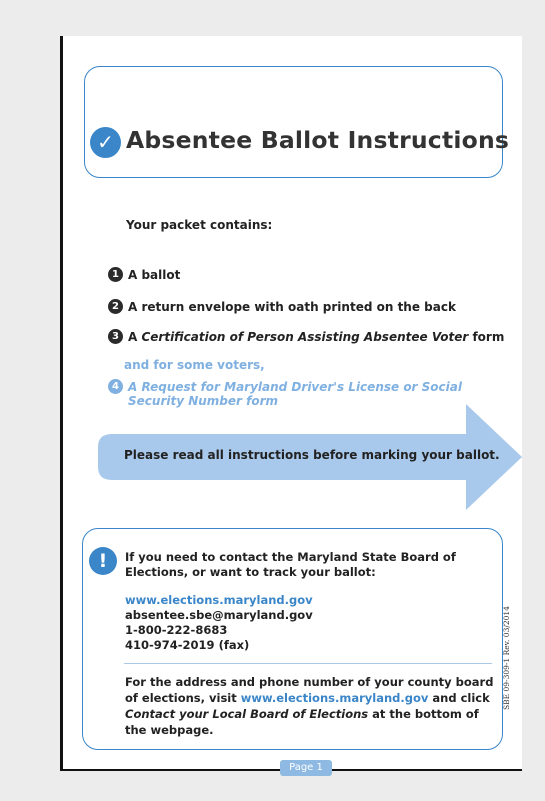  What do you see at coordinates (199, 225) in the screenshot?
I see `packet-heading: Your packet contains:` at bounding box center [199, 225].